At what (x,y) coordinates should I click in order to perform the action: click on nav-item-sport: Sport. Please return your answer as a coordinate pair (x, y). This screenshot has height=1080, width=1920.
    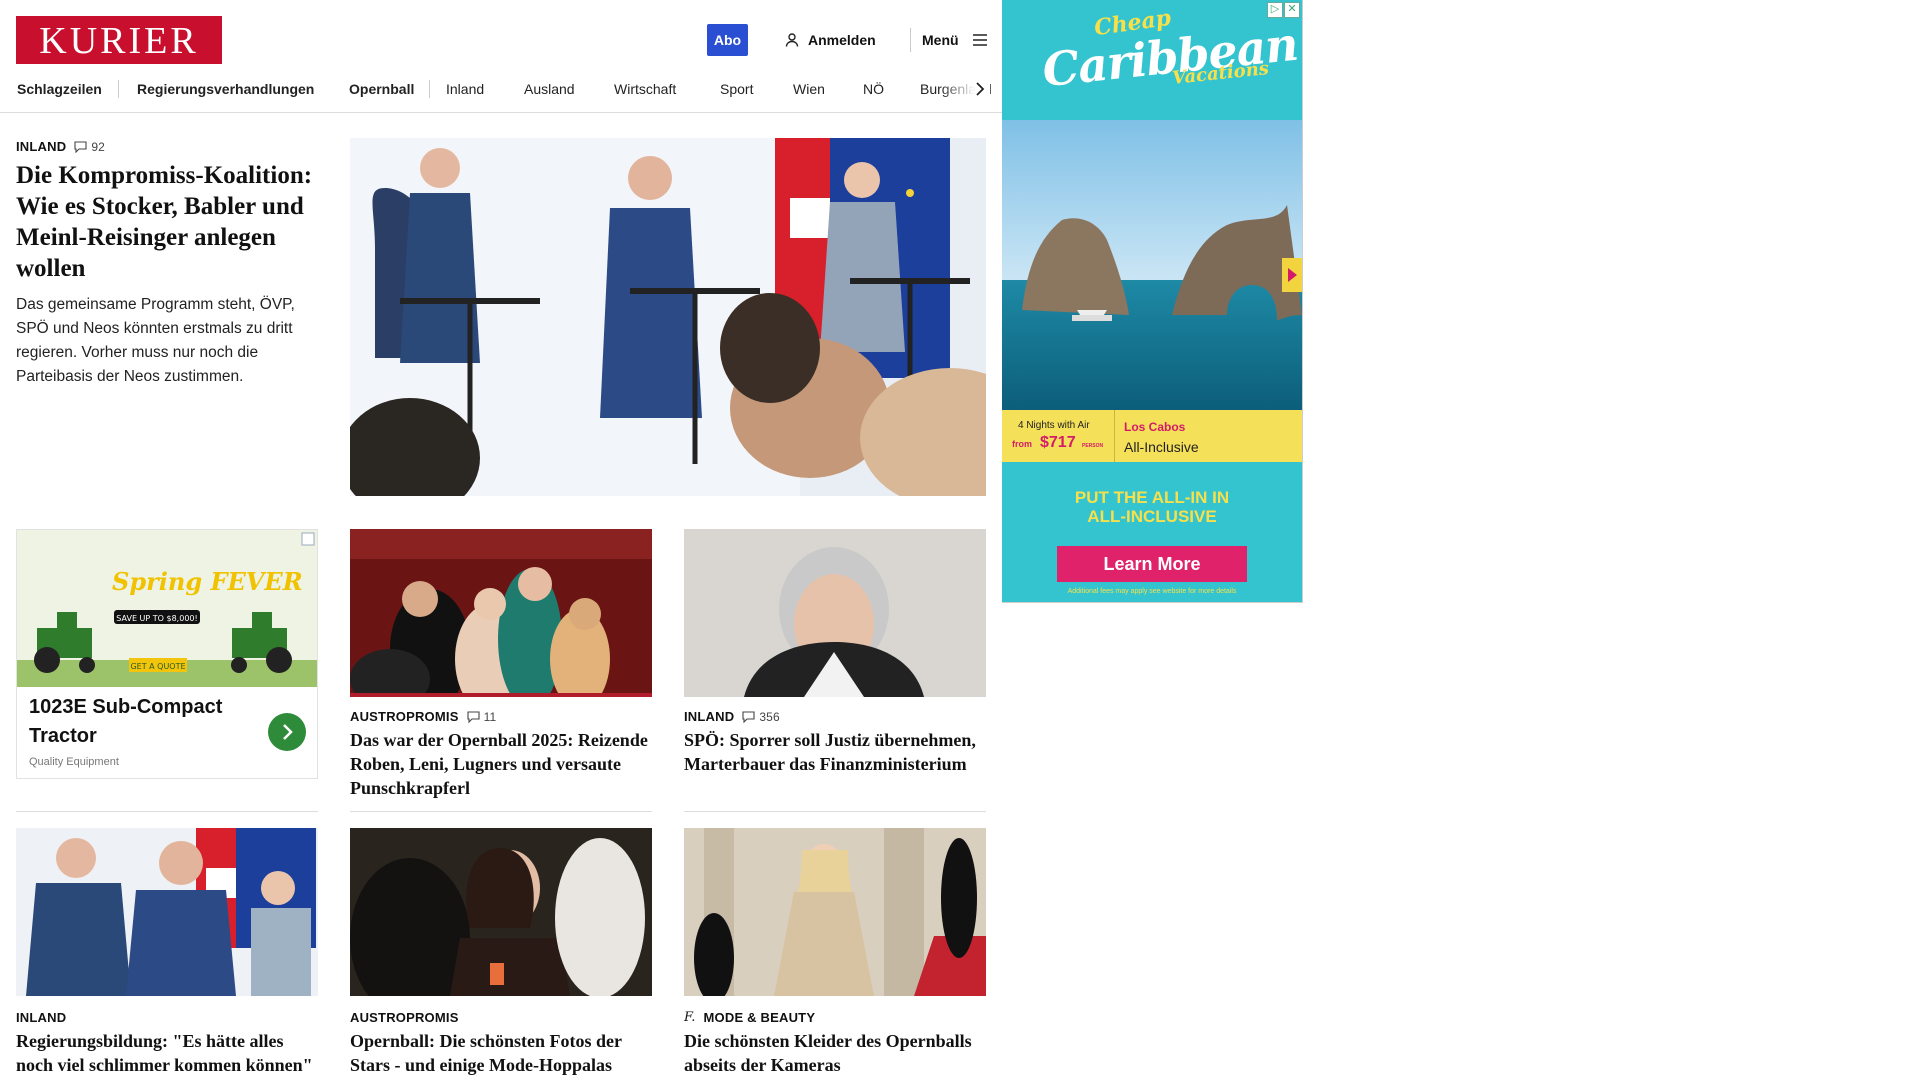
    Looking at the image, I should click on (736, 92).